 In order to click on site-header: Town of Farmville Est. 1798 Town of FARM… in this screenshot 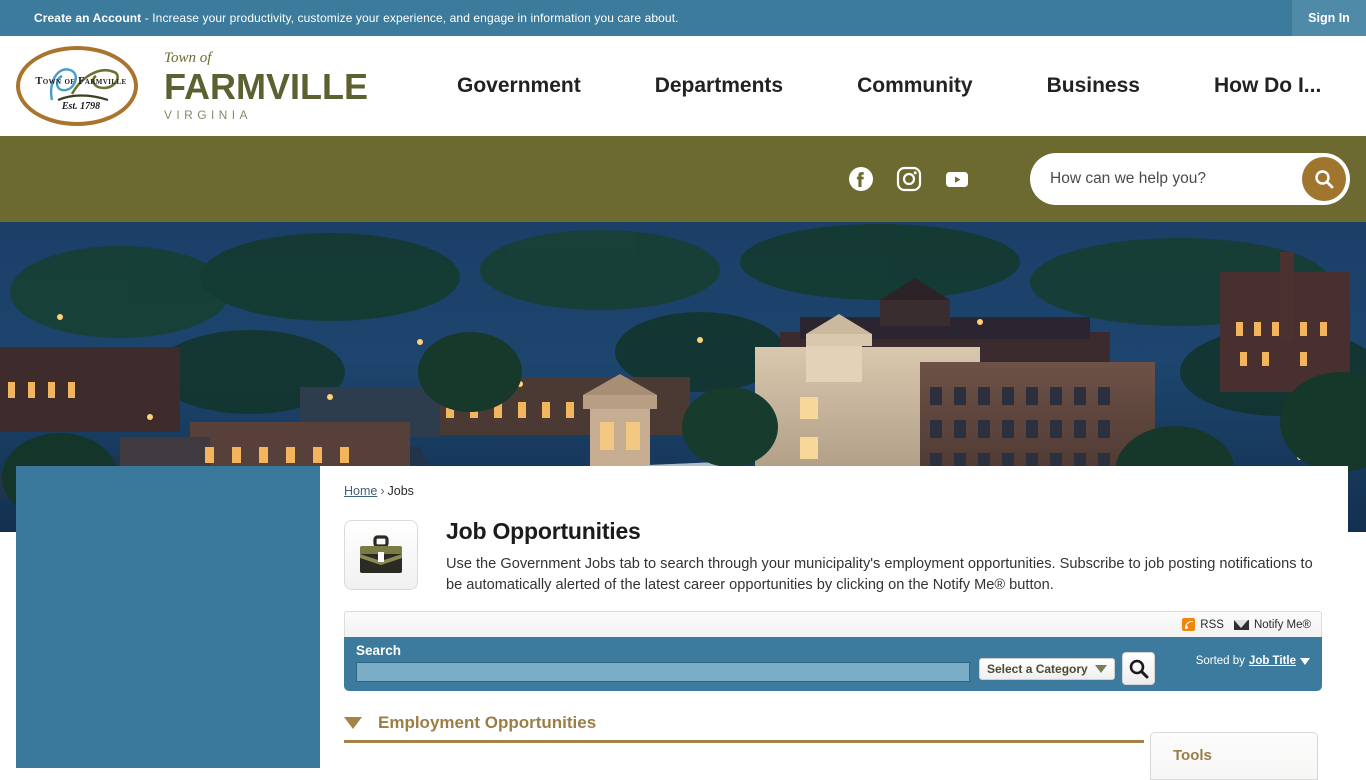, I will do `click(683, 86)`.